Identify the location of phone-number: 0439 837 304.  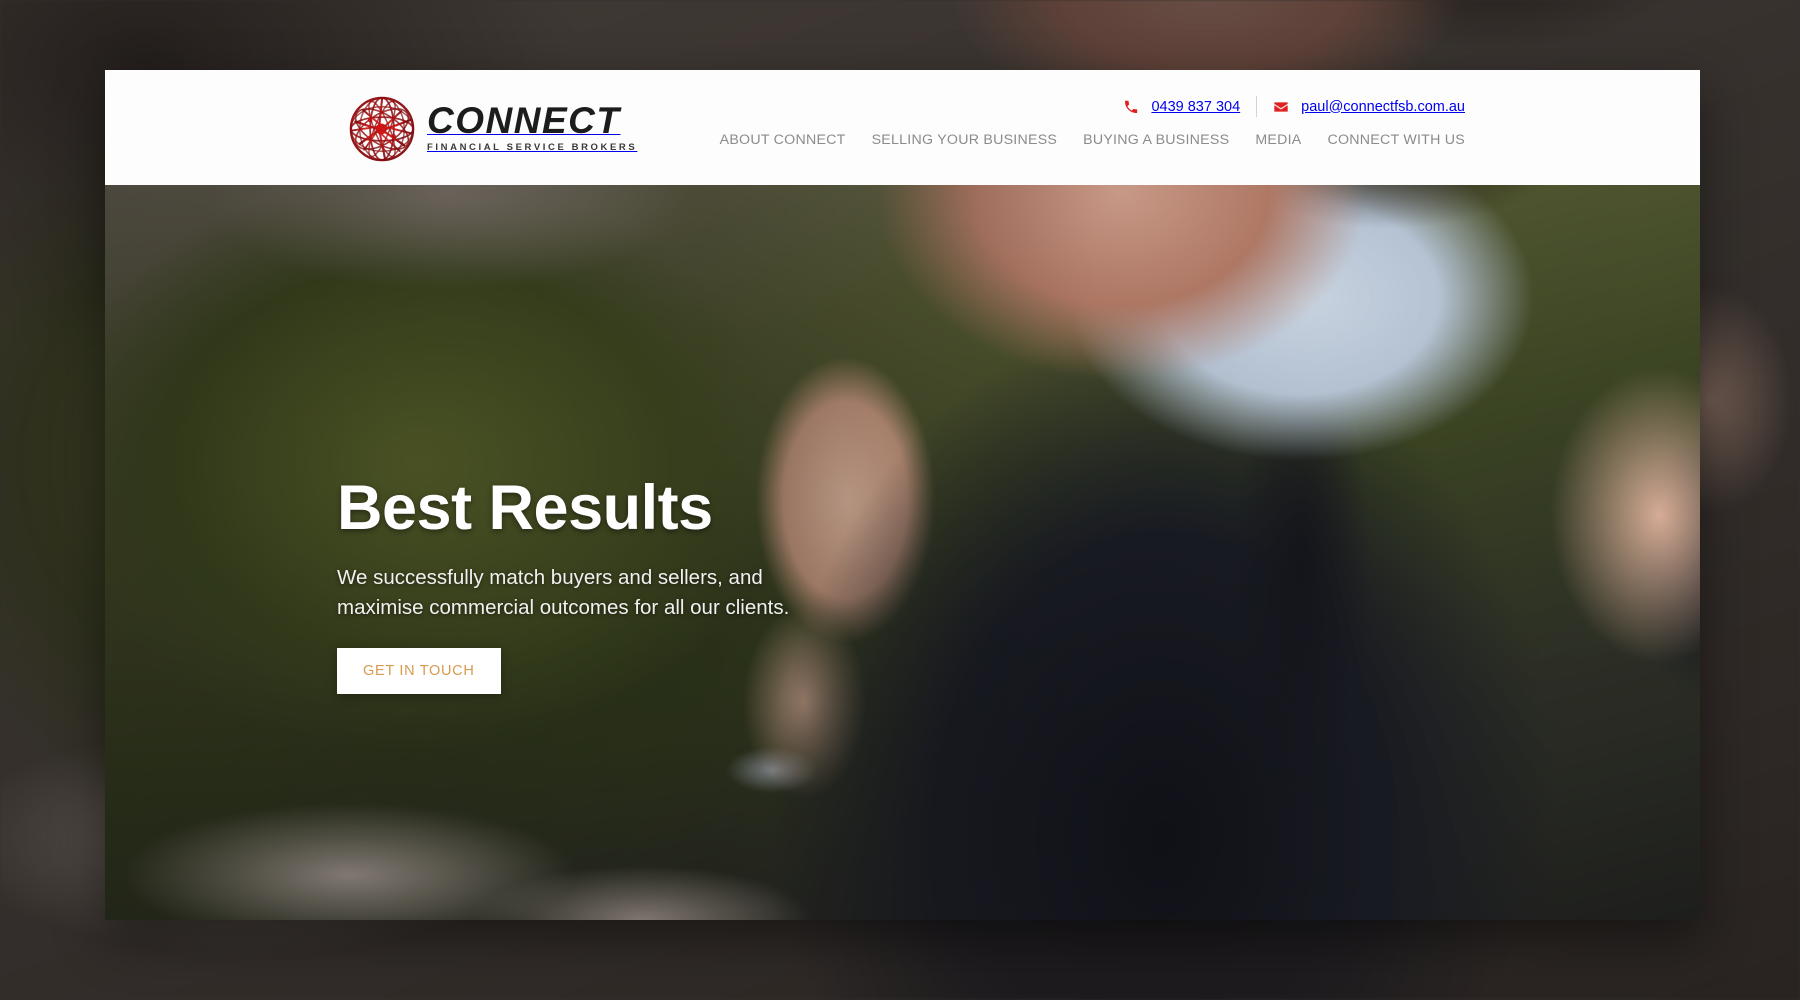
(1196, 106).